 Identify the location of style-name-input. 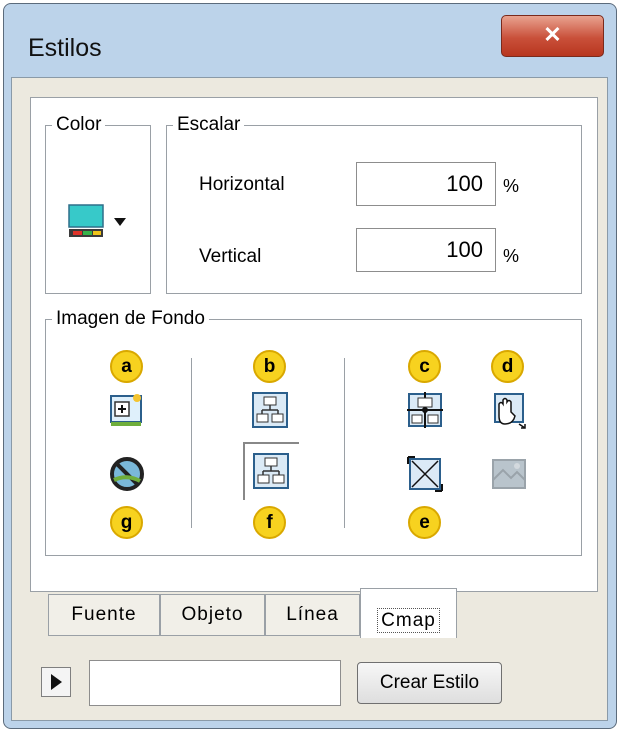
(215, 683).